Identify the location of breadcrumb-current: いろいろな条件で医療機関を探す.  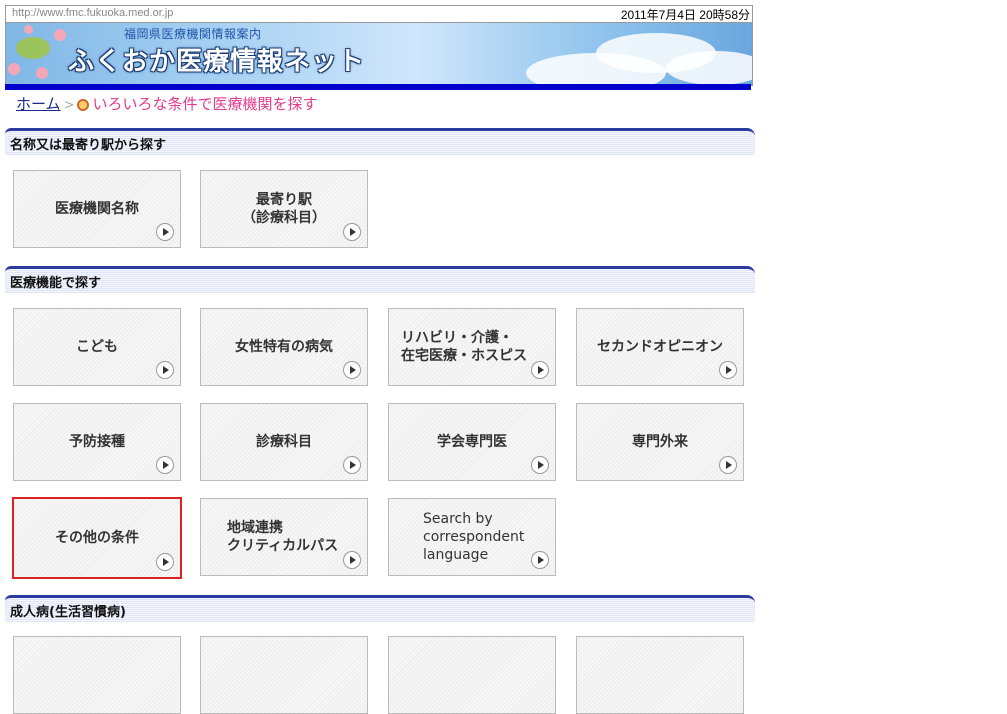
(205, 104).